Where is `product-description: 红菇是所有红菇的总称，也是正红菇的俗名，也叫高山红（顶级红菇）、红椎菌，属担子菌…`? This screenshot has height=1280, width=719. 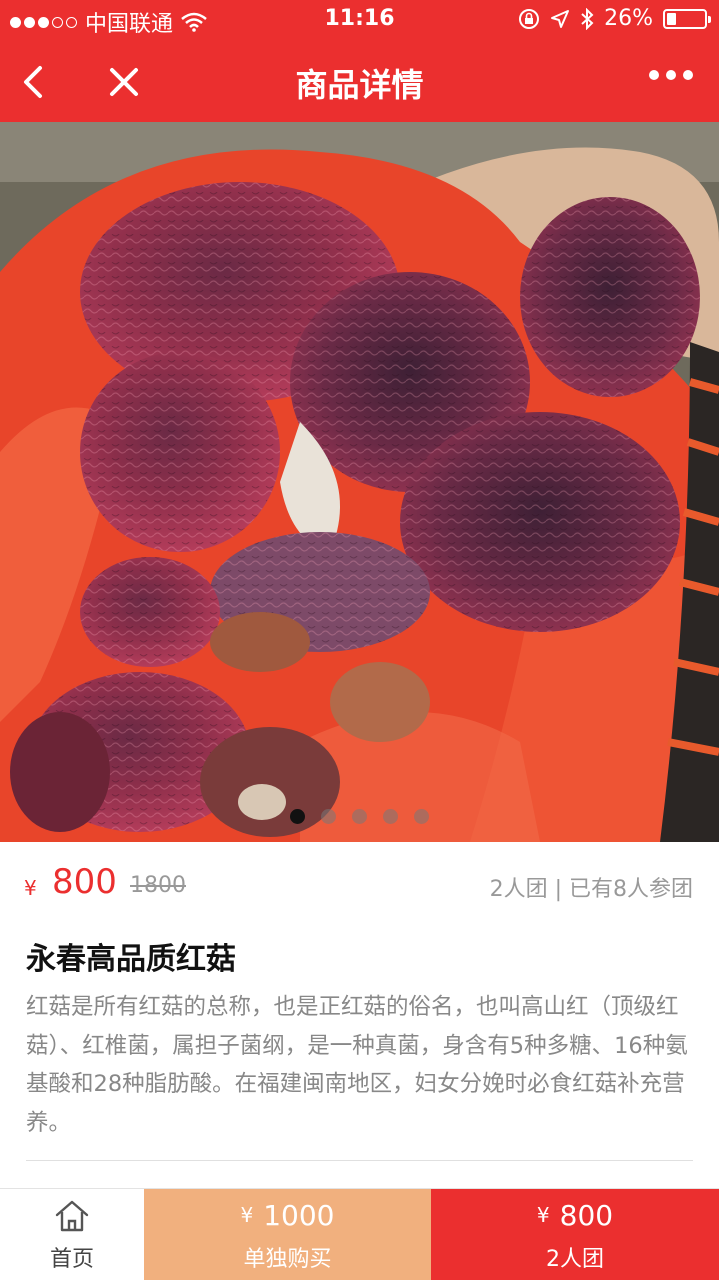
product-description: 红菇是所有红菇的总称，也是正红菇的俗名，也叫高山红（顶级红菇）、红椎菌，属担子菌… is located at coordinates (357, 1065).